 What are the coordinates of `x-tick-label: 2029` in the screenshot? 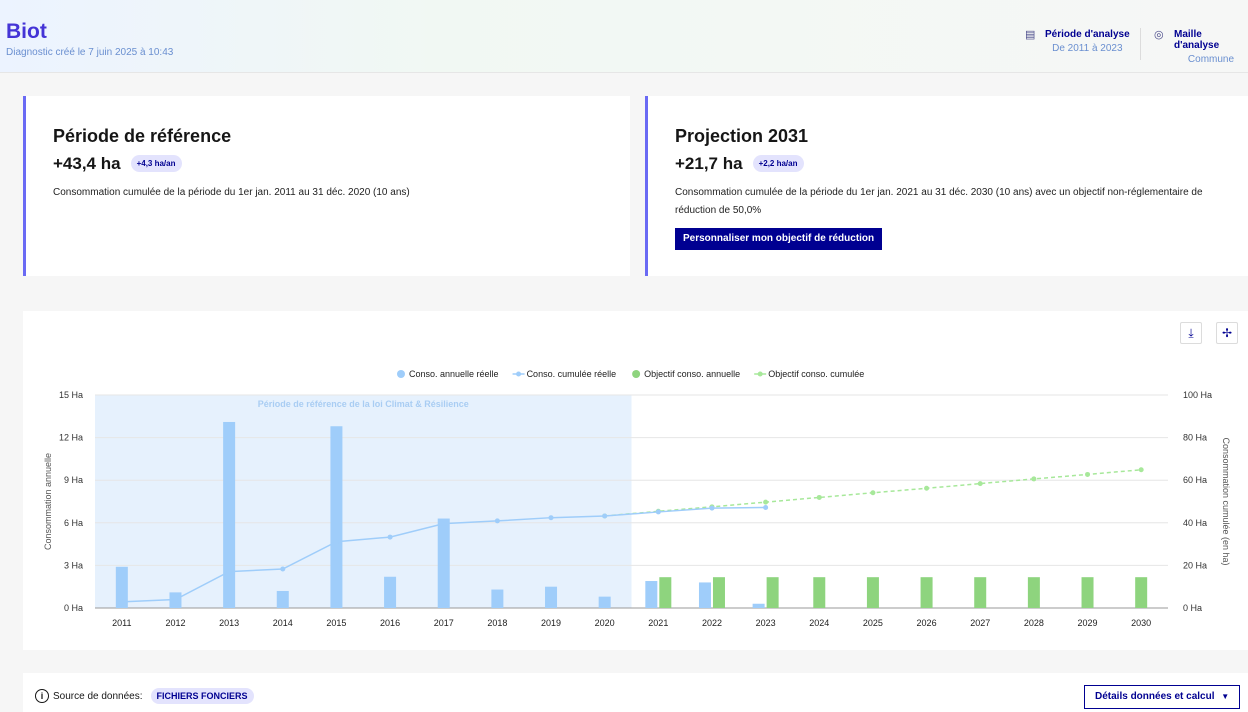 It's located at (1088, 623).